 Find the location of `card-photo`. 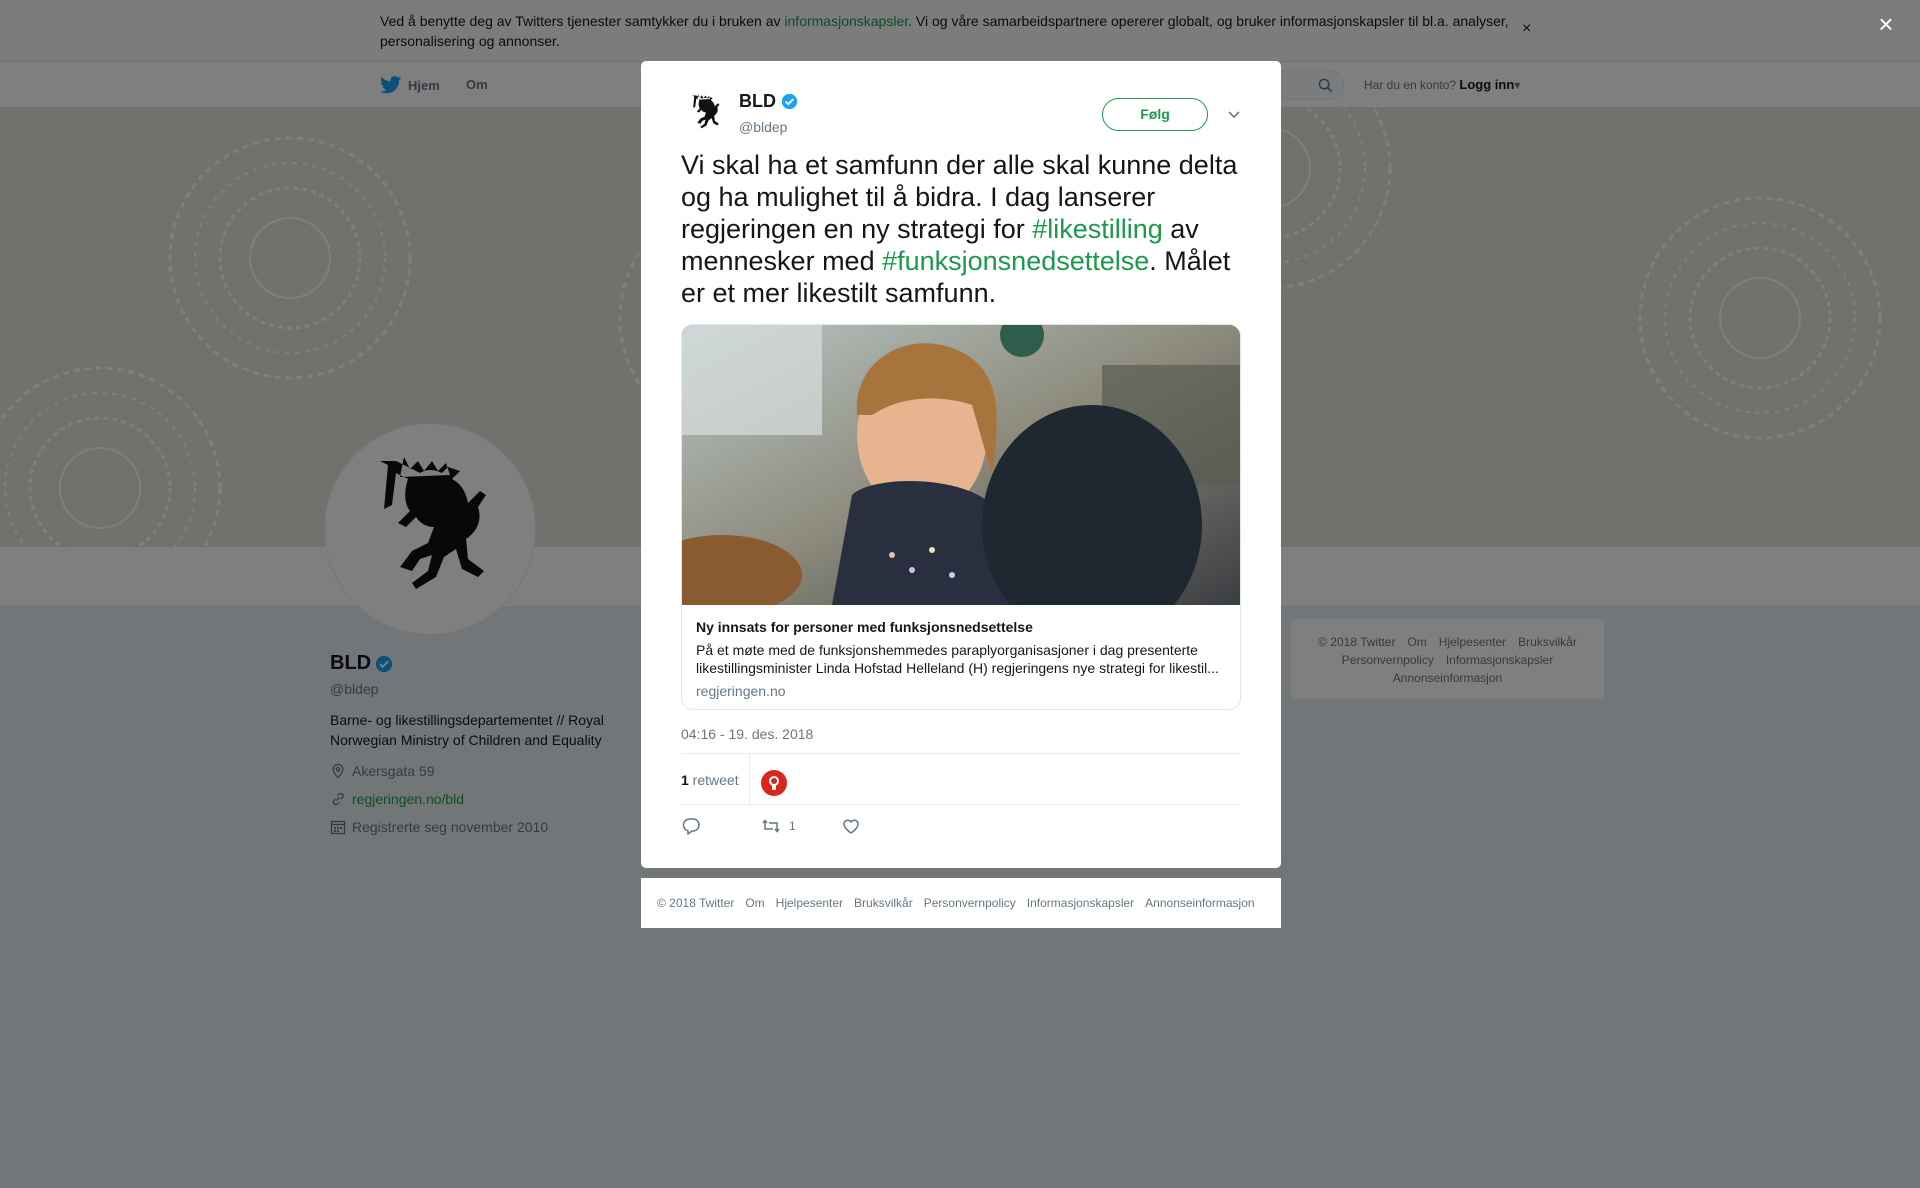

card-photo is located at coordinates (961, 465).